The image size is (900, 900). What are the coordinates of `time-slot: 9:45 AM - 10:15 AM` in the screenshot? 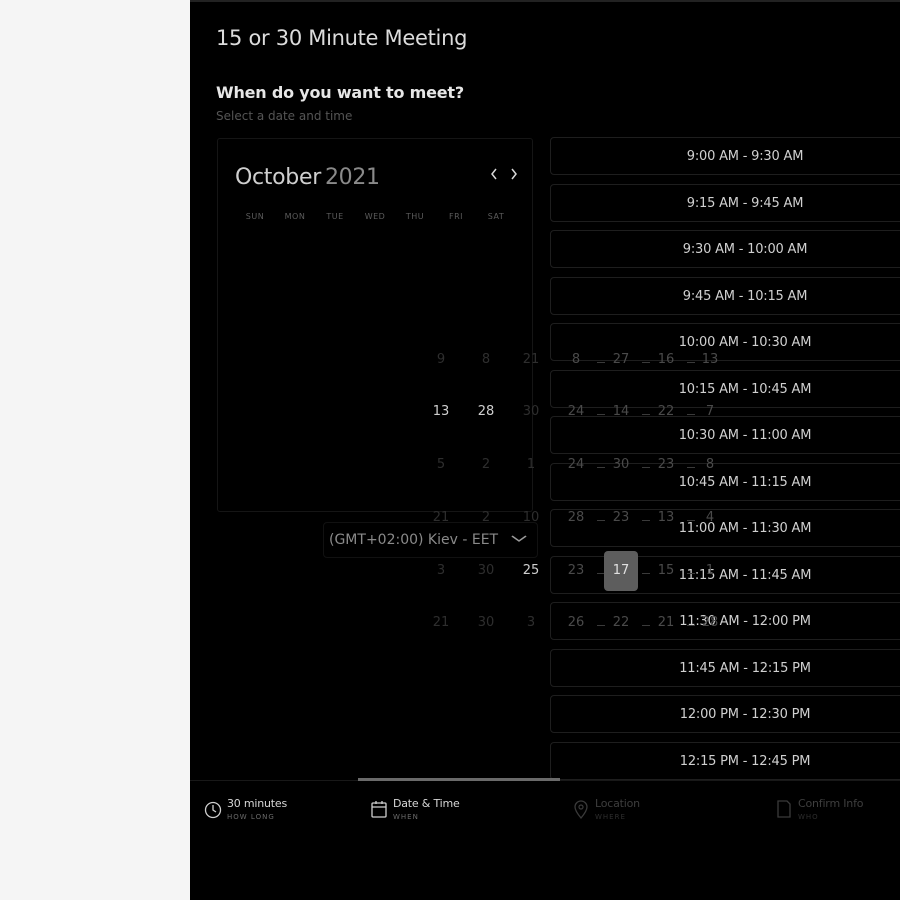 It's located at (725, 296).